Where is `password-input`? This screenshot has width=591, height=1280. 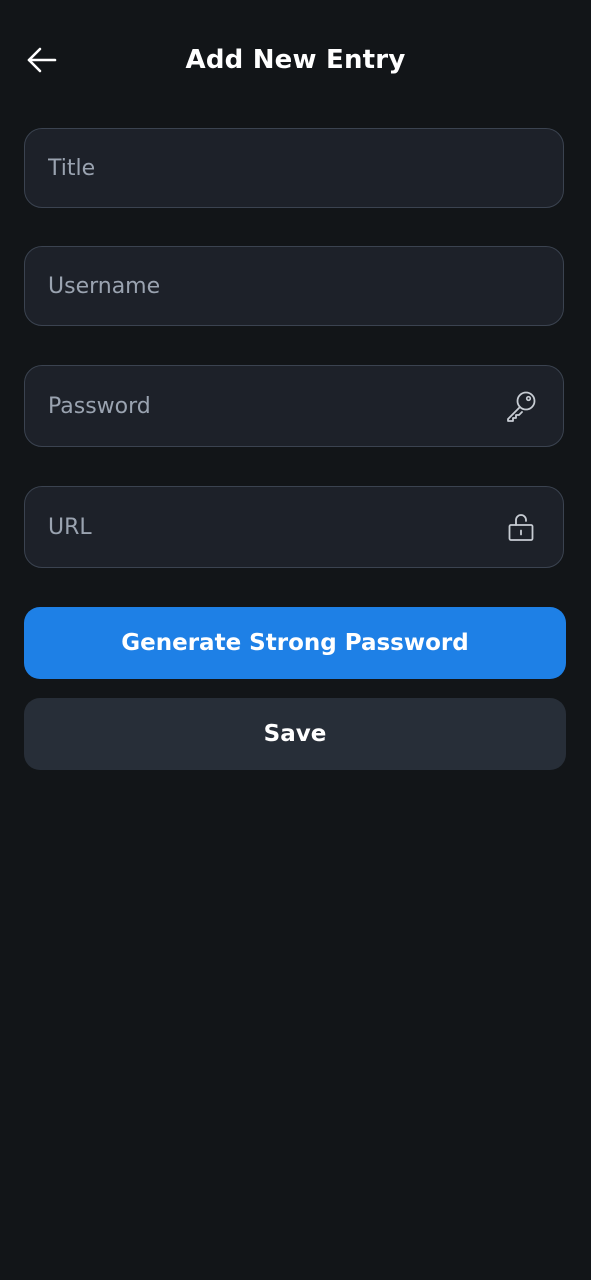
password-input is located at coordinates (263, 406).